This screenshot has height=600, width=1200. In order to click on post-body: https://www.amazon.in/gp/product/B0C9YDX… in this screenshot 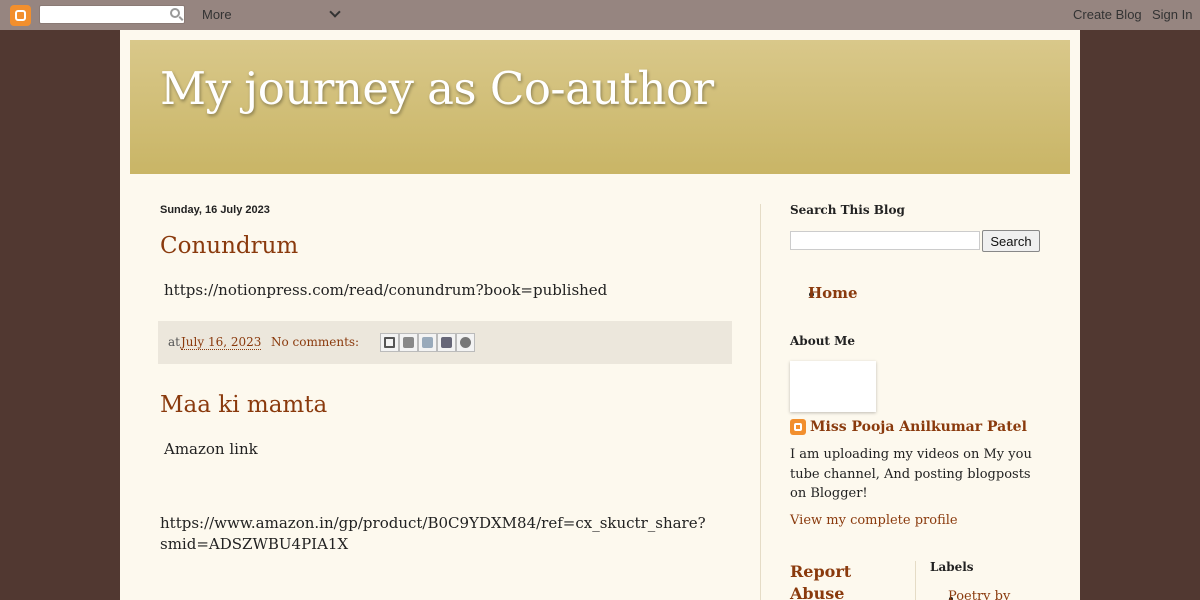, I will do `click(433, 523)`.